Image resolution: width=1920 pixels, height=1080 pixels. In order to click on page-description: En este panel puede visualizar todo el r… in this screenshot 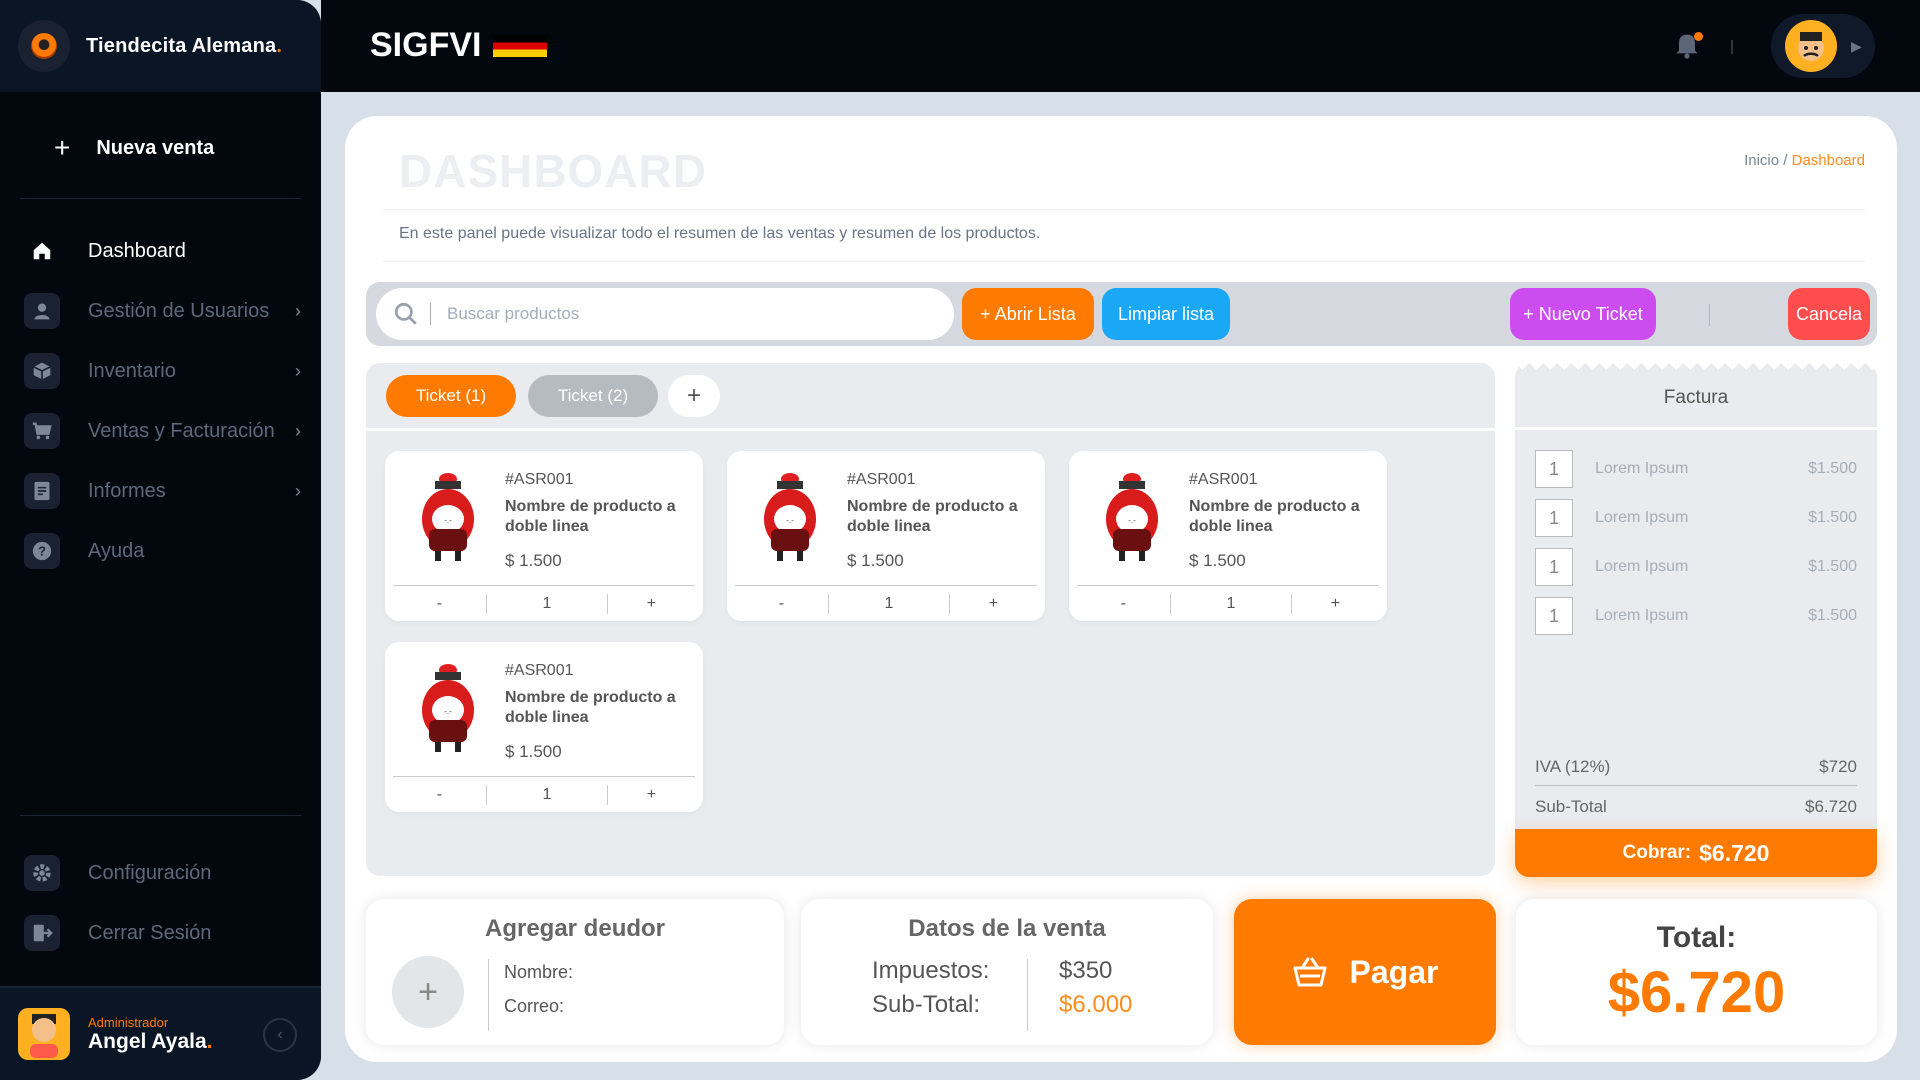, I will do `click(720, 233)`.